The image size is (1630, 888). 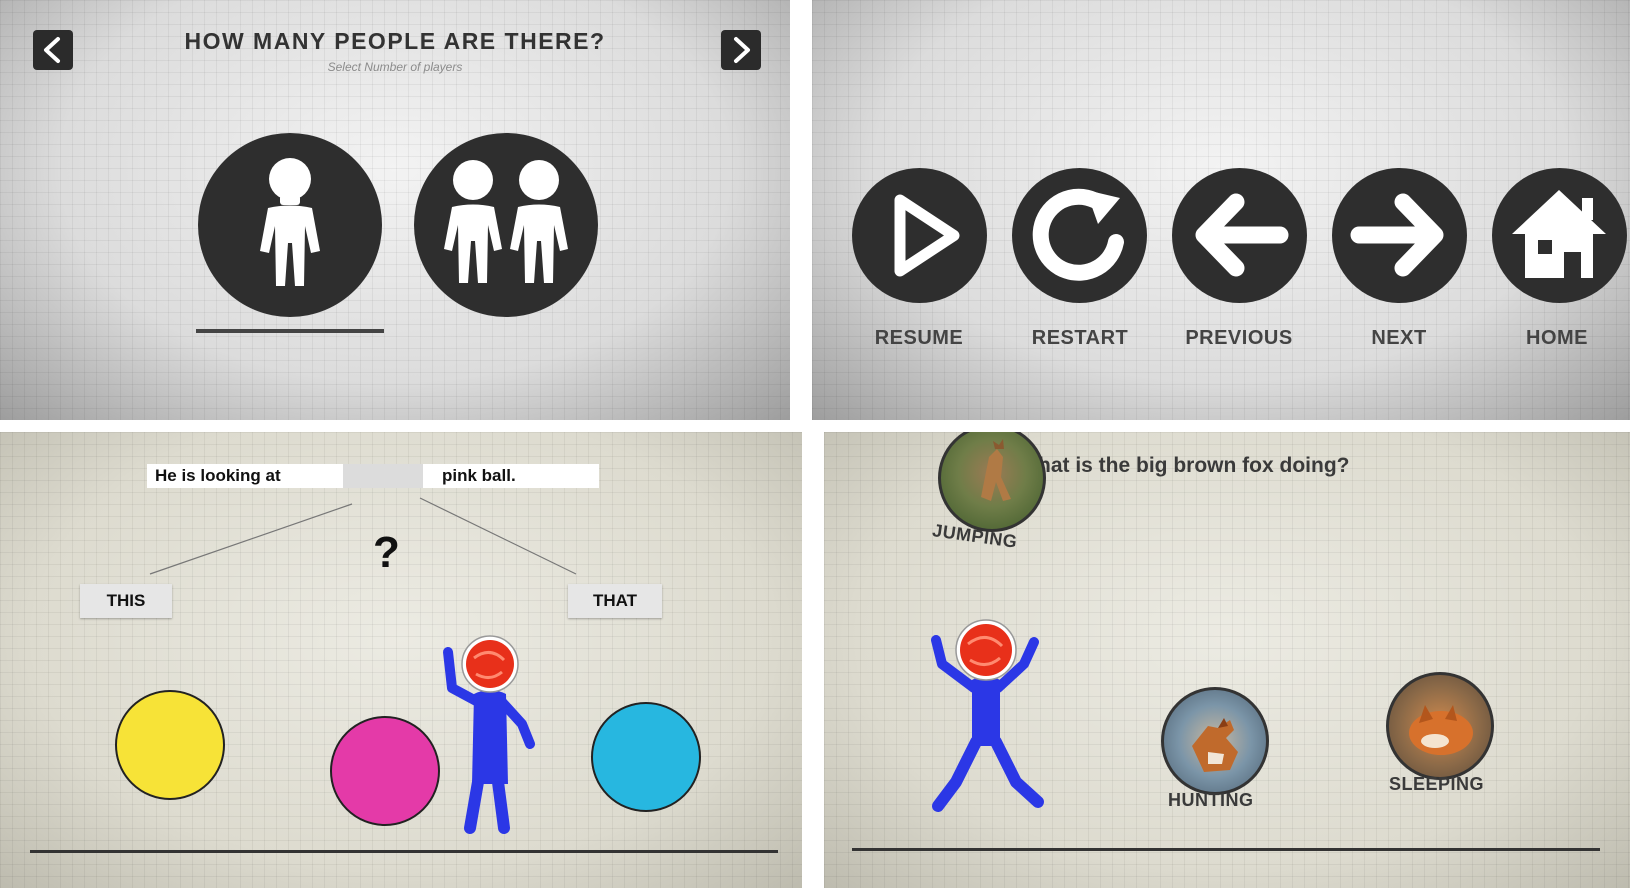 I want to click on restart-icon, so click(x=1078, y=234).